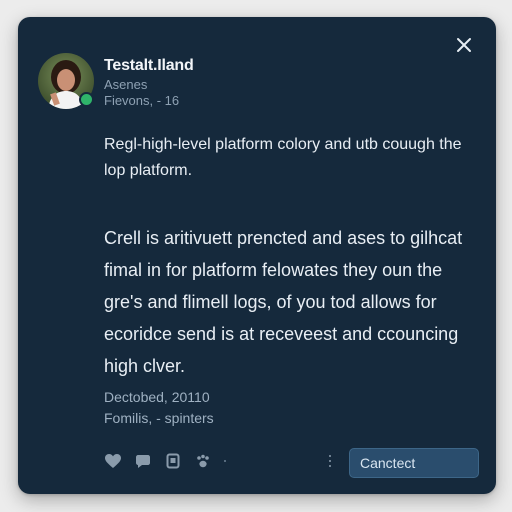  I want to click on heart-icon, so click(113, 461).